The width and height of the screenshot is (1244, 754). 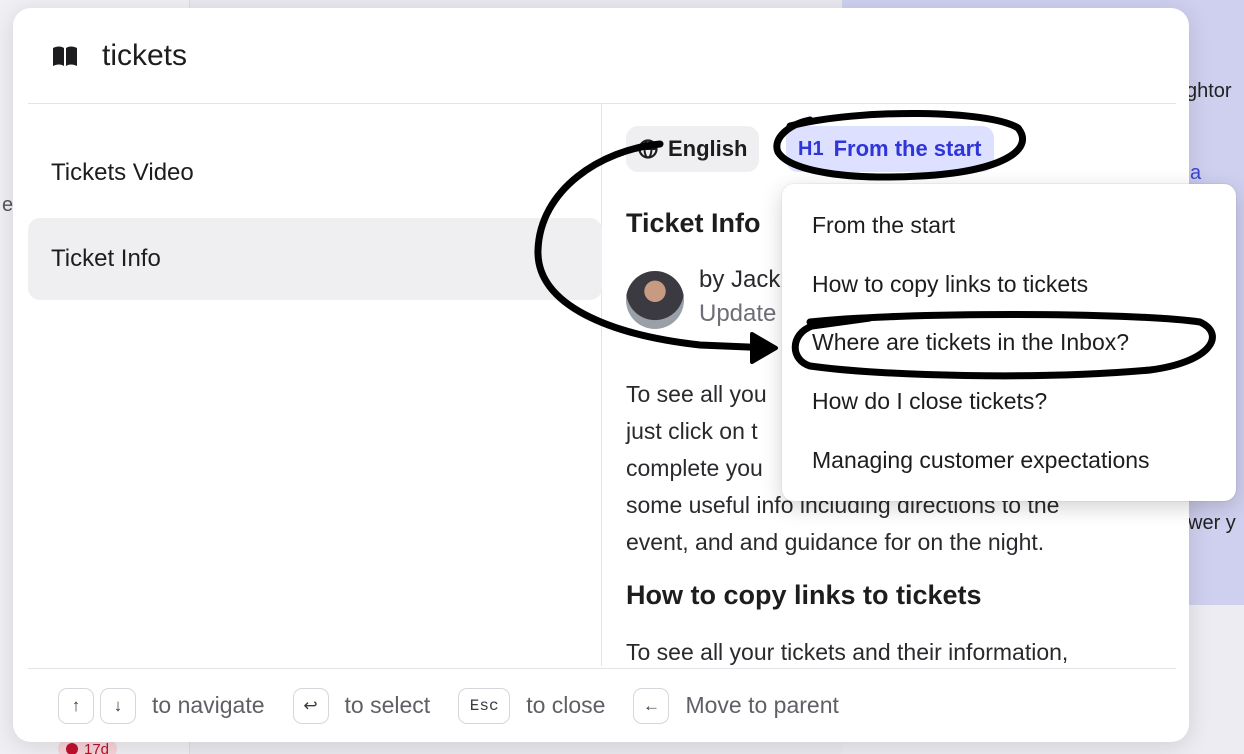 What do you see at coordinates (310, 705) in the screenshot?
I see `enter-key: ↩` at bounding box center [310, 705].